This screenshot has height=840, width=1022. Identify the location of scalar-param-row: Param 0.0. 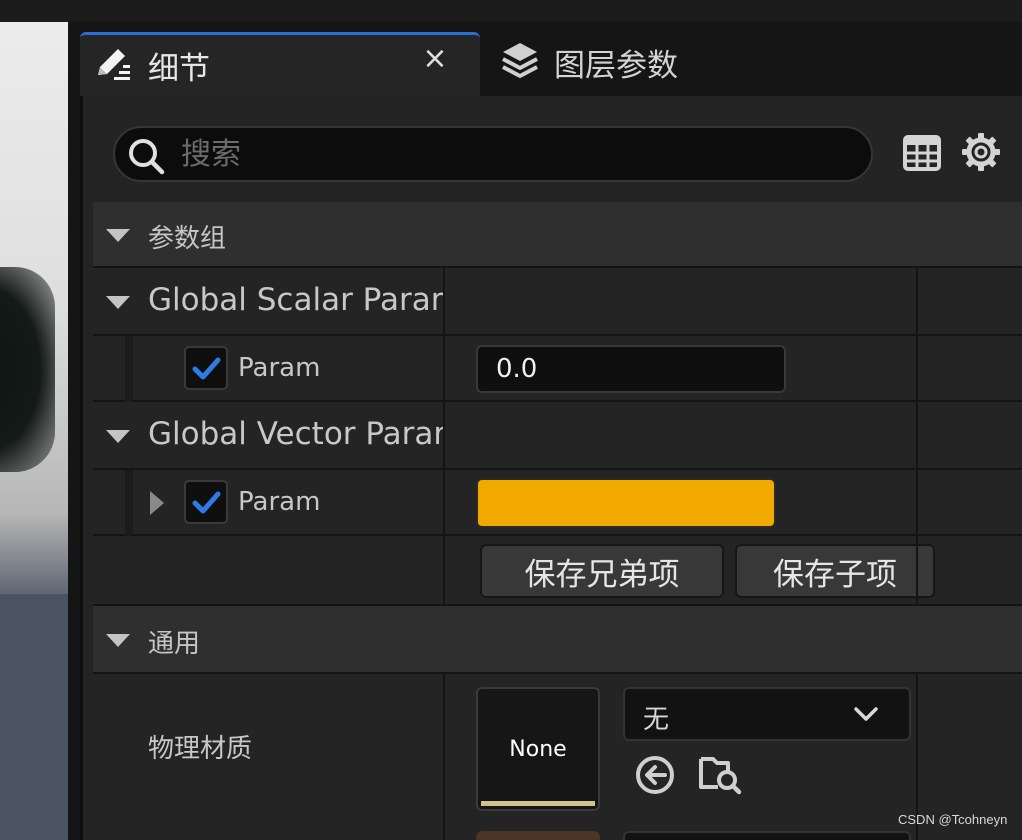
(557, 369).